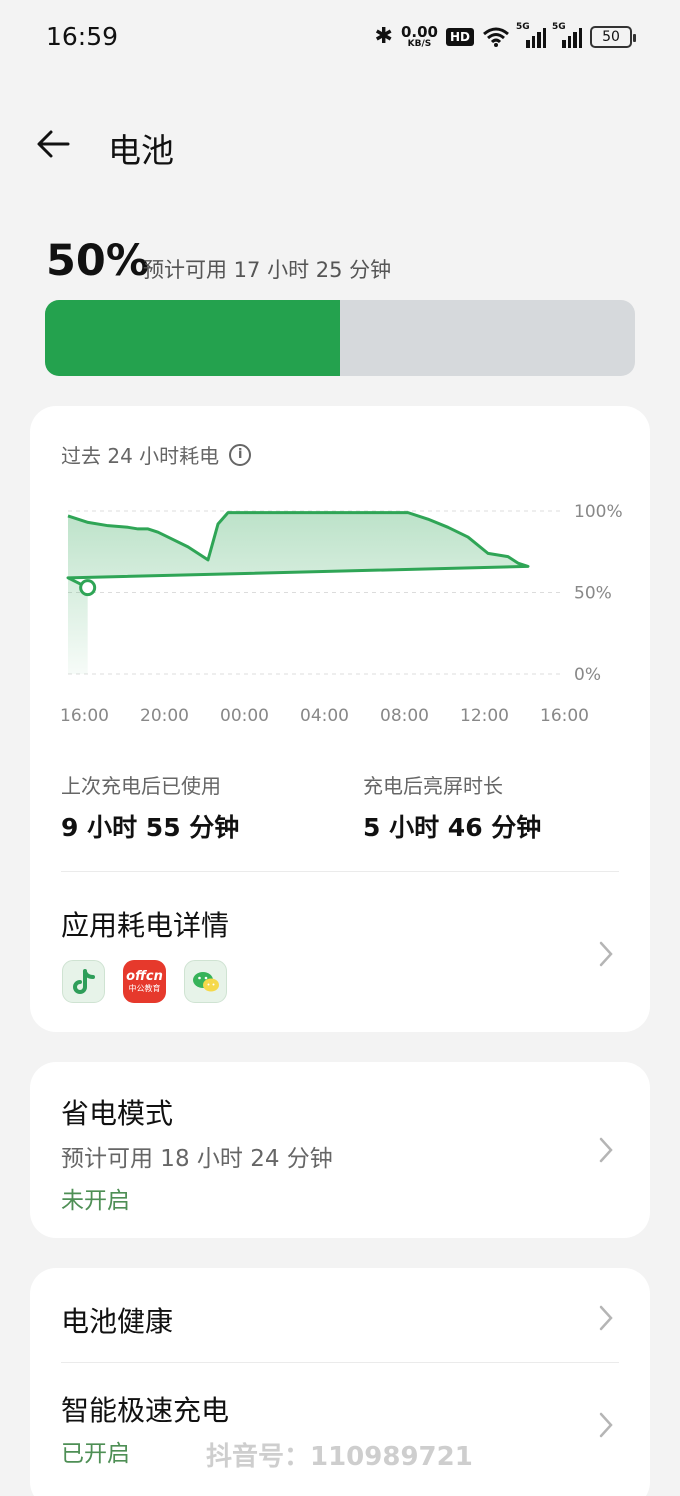  Describe the element at coordinates (141, 786) in the screenshot. I see `last-charge-label: 上次充电后已使用` at that location.